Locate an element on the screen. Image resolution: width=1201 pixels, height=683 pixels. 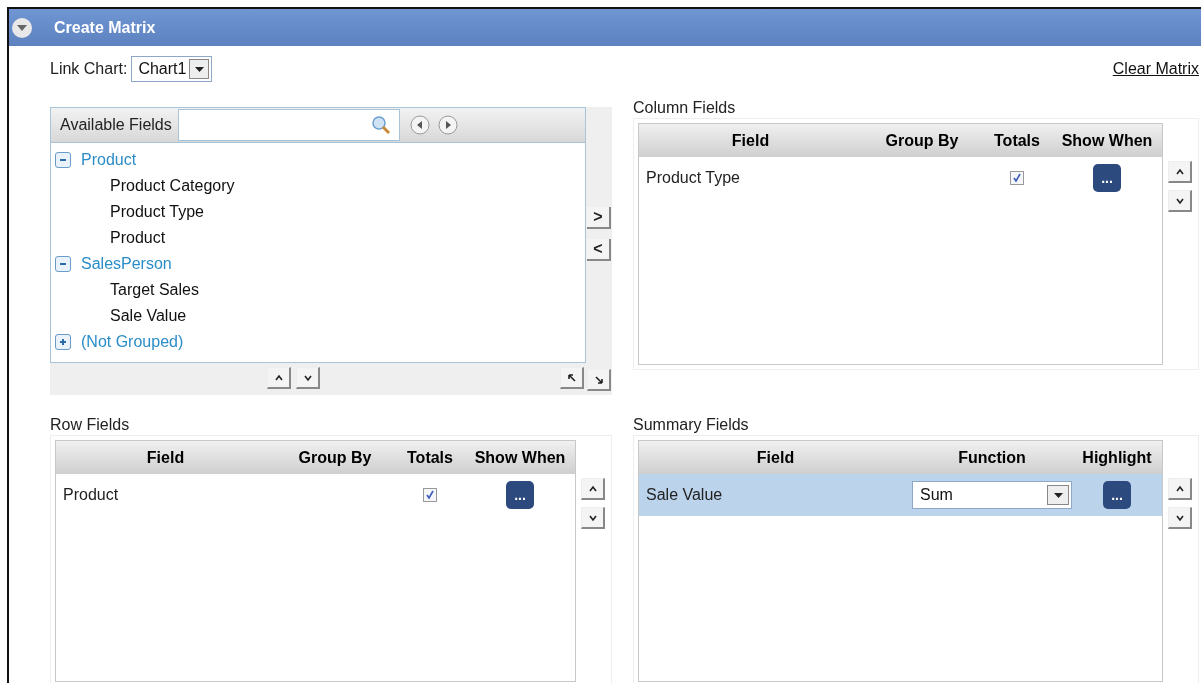
field-cell-text: Product Type is located at coordinates (692, 178).